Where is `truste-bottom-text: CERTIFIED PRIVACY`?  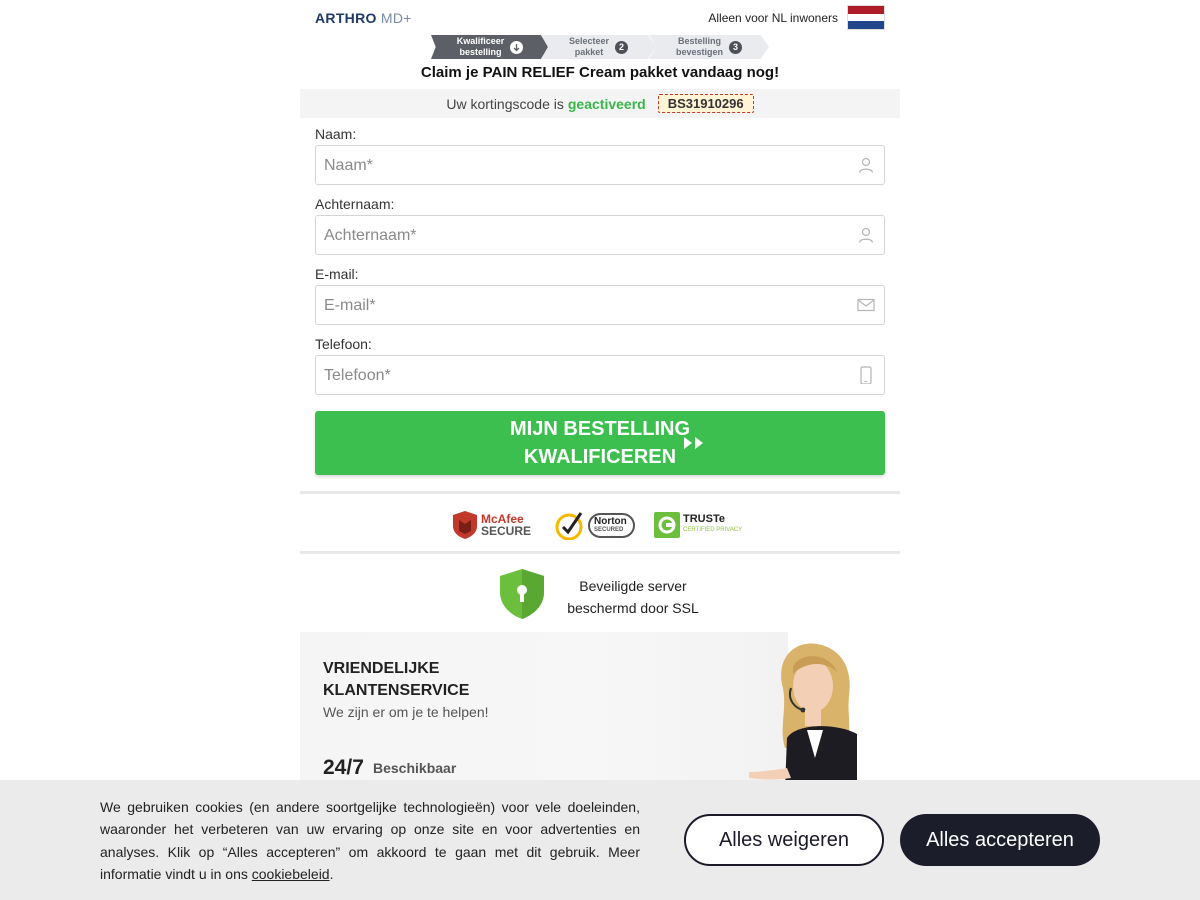
truste-bottom-text: CERTIFIED PRIVACY is located at coordinates (713, 530).